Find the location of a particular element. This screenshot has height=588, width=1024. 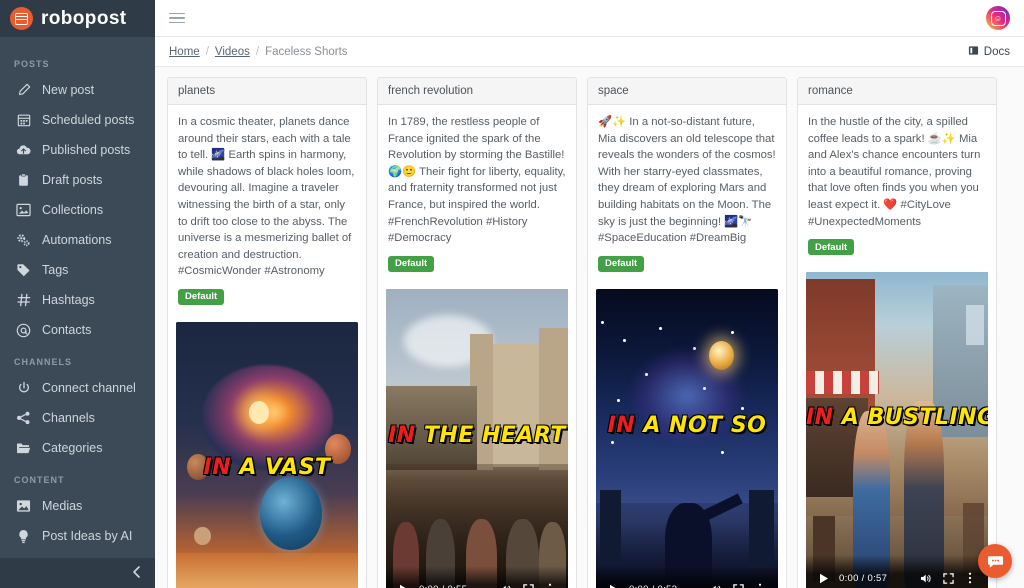

video-player: IN A VAST0:00 / 0:48 is located at coordinates (267, 454).